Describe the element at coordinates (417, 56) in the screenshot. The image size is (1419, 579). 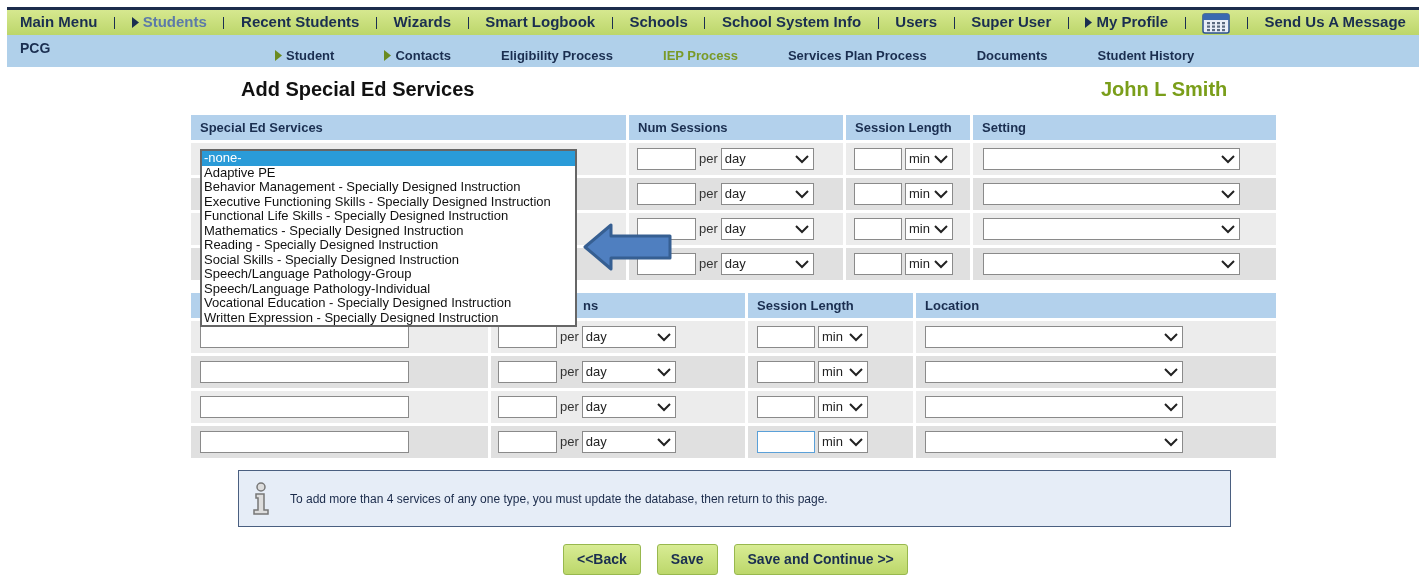
I see `sub-nav-link: Contacts` at that location.